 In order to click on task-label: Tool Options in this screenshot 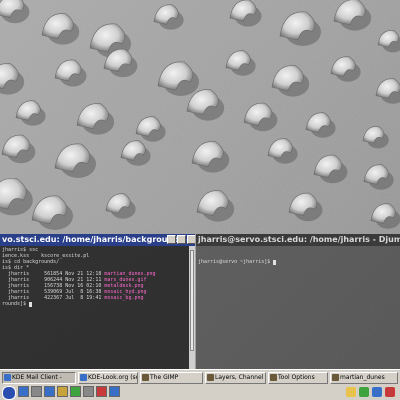, I will do `click(296, 377)`.